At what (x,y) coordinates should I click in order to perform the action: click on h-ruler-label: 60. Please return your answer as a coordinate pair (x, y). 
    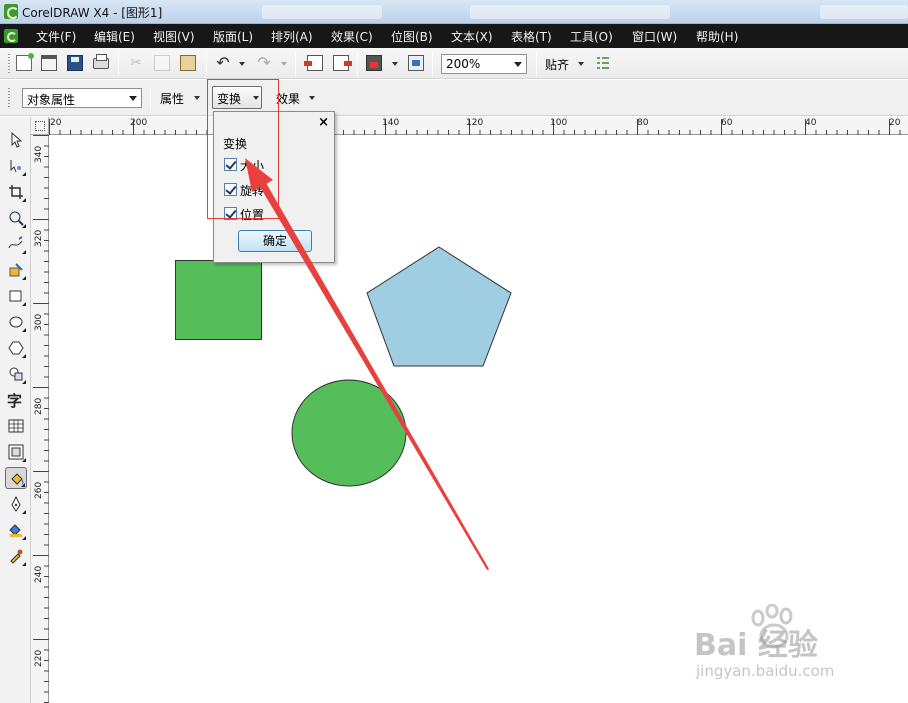
    Looking at the image, I should click on (727, 123).